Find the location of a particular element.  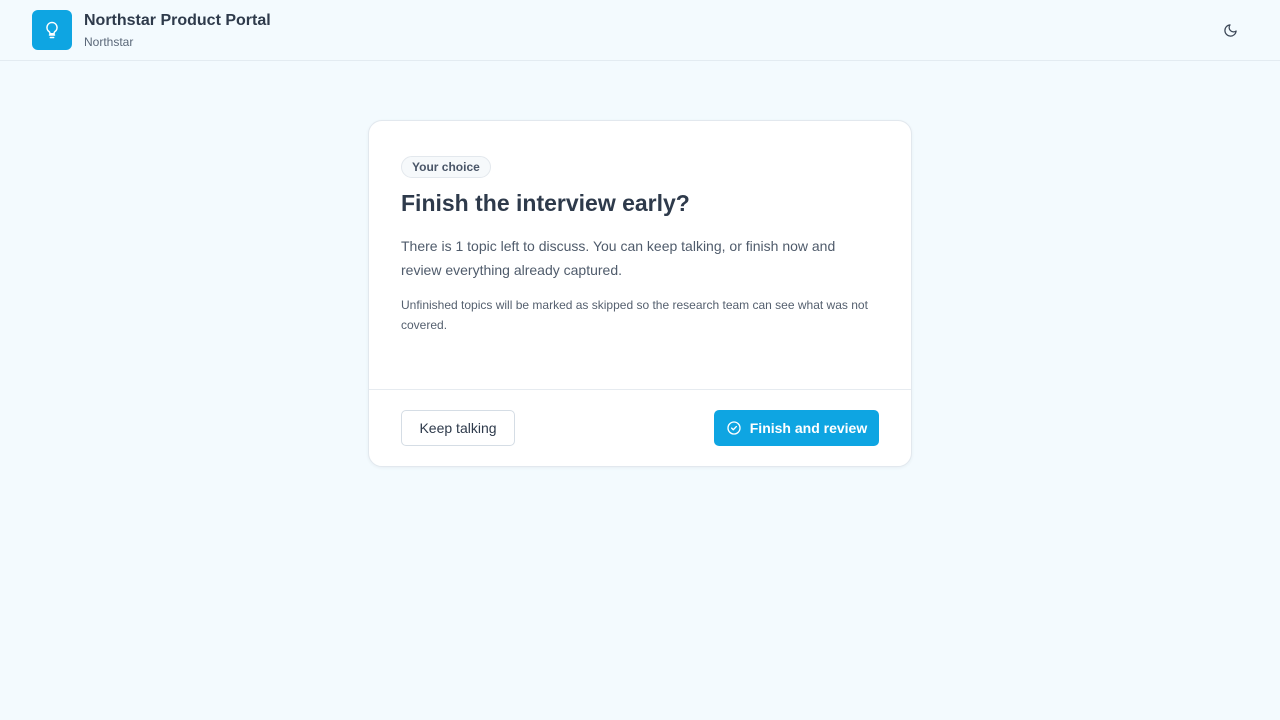

app-logo is located at coordinates (52, 30).